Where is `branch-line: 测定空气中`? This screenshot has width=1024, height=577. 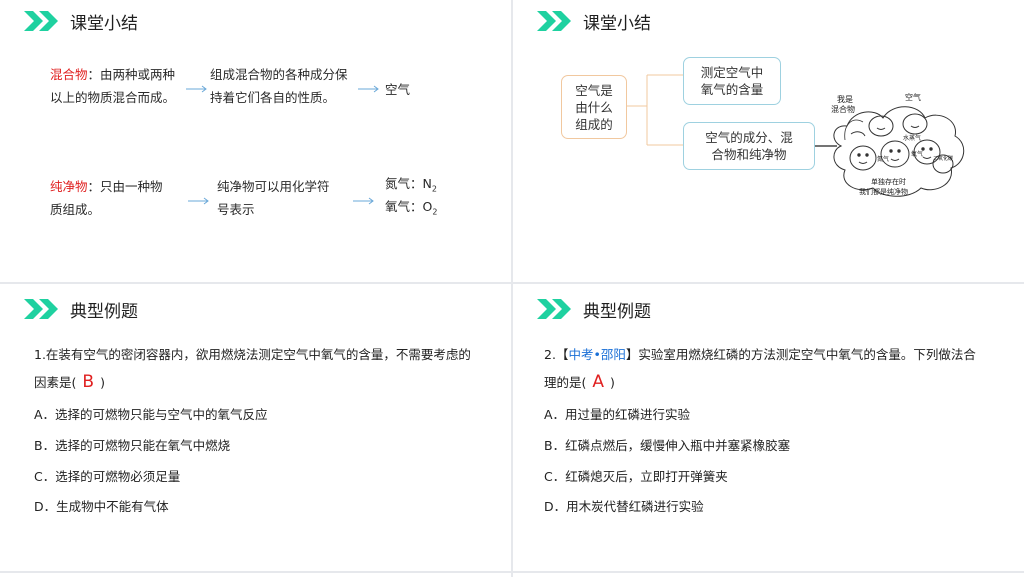
branch-line: 测定空气中 is located at coordinates (732, 72).